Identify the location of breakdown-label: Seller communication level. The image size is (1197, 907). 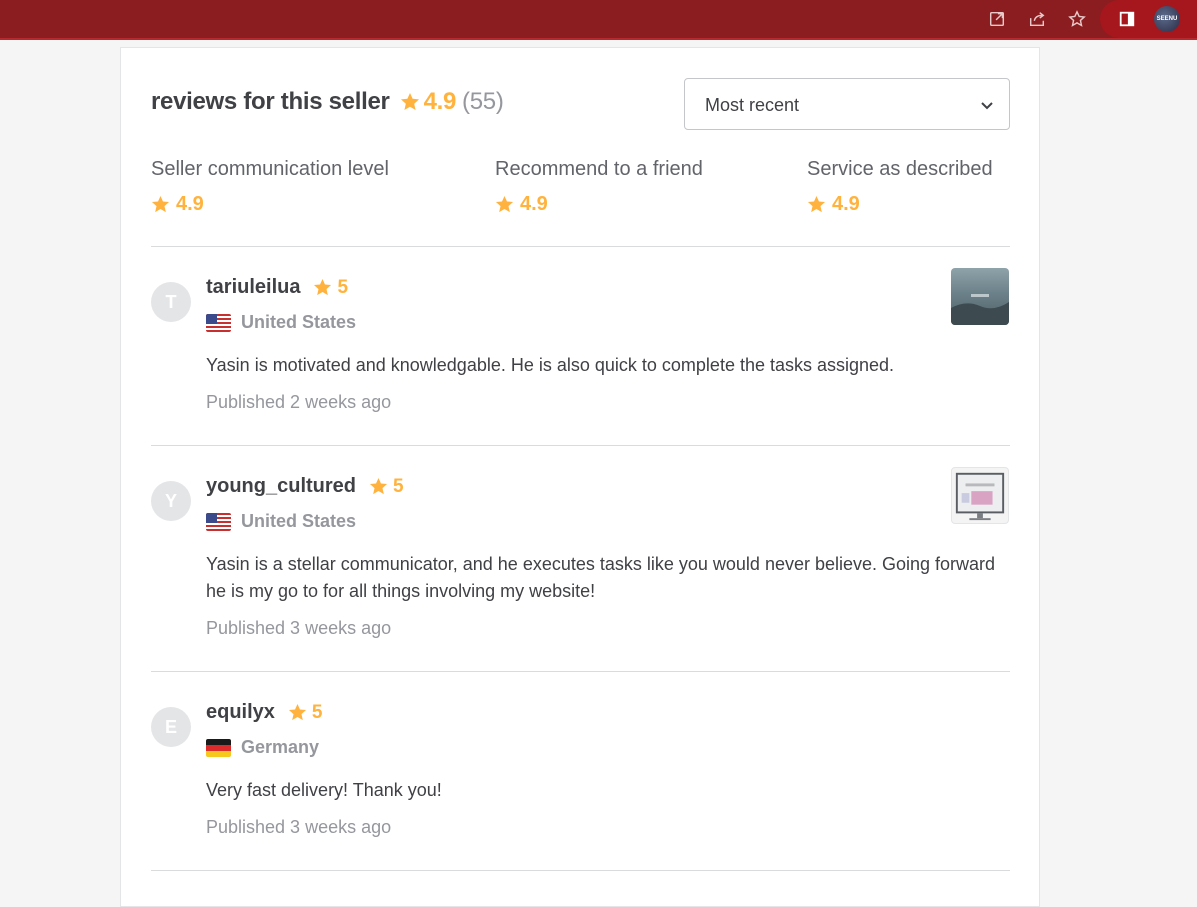
(270, 169).